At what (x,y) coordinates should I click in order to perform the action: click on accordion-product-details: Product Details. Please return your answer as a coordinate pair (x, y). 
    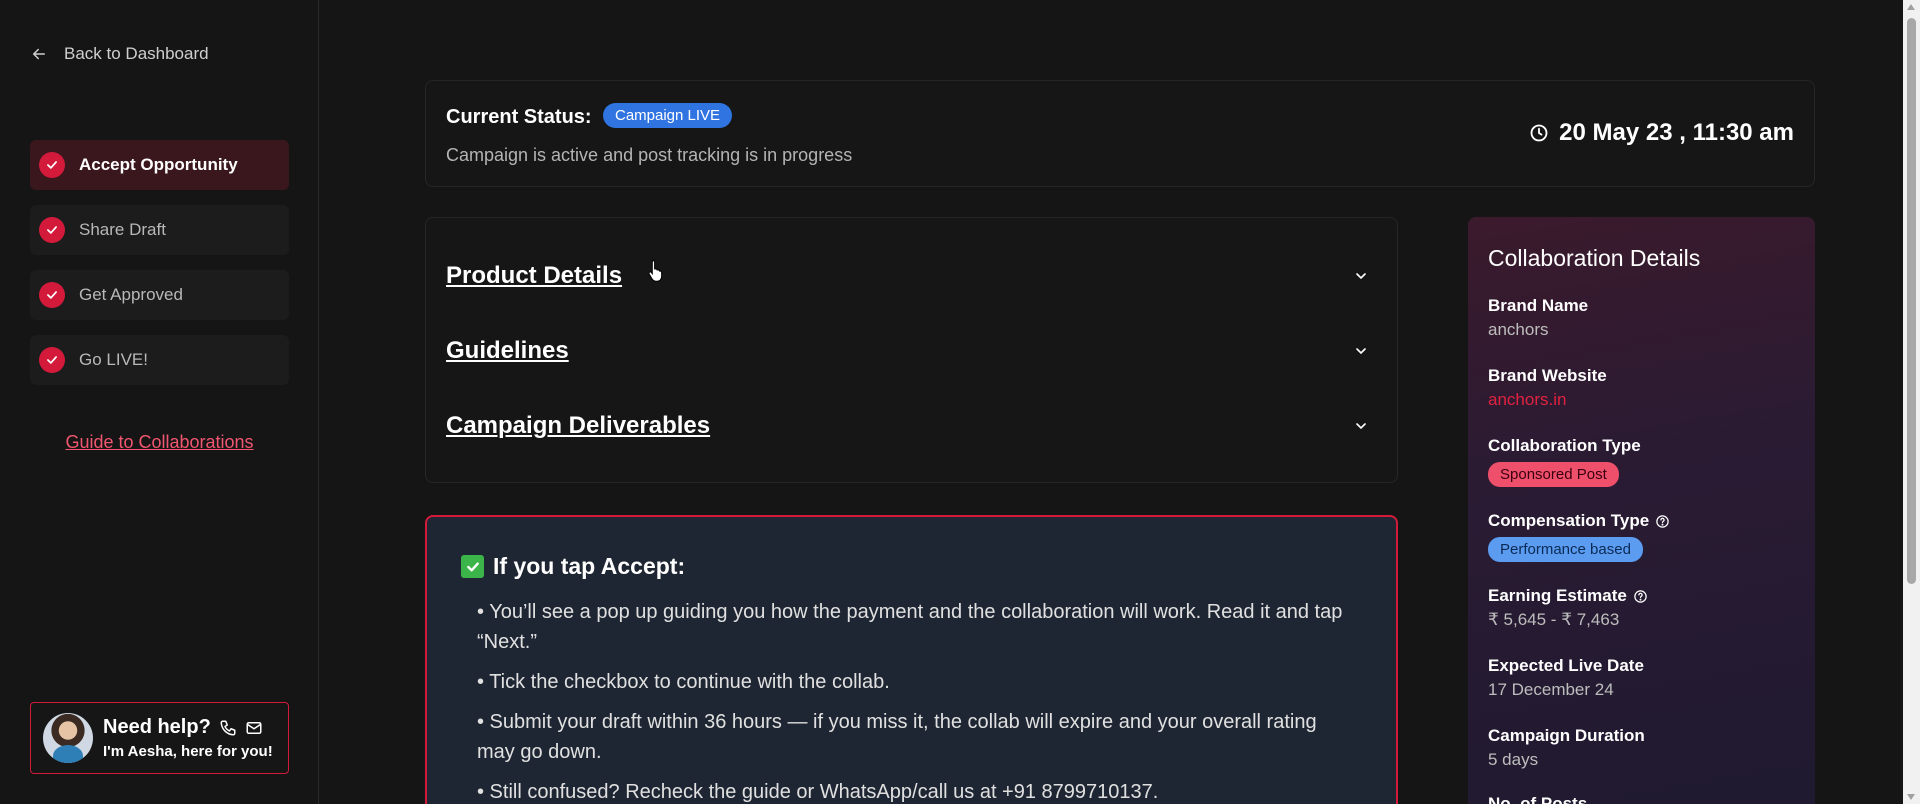
    Looking at the image, I should click on (911, 276).